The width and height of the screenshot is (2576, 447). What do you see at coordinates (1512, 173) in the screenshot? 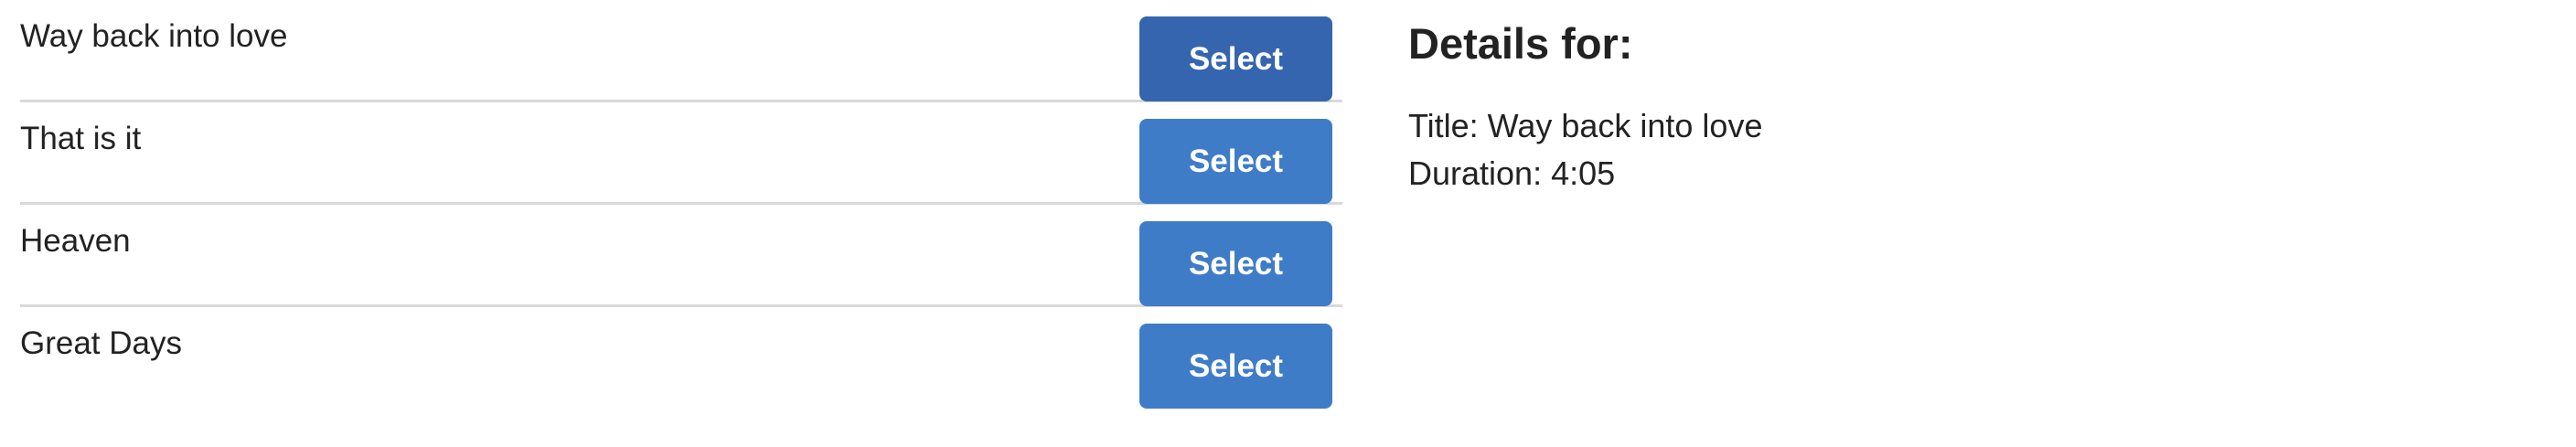
I see `details-duration: Duration: 4:05` at bounding box center [1512, 173].